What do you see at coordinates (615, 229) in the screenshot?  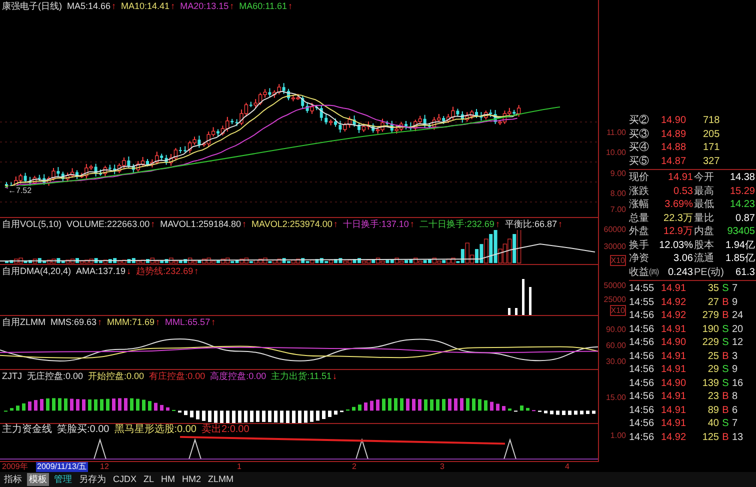 I see `axis-label: 60000` at bounding box center [615, 229].